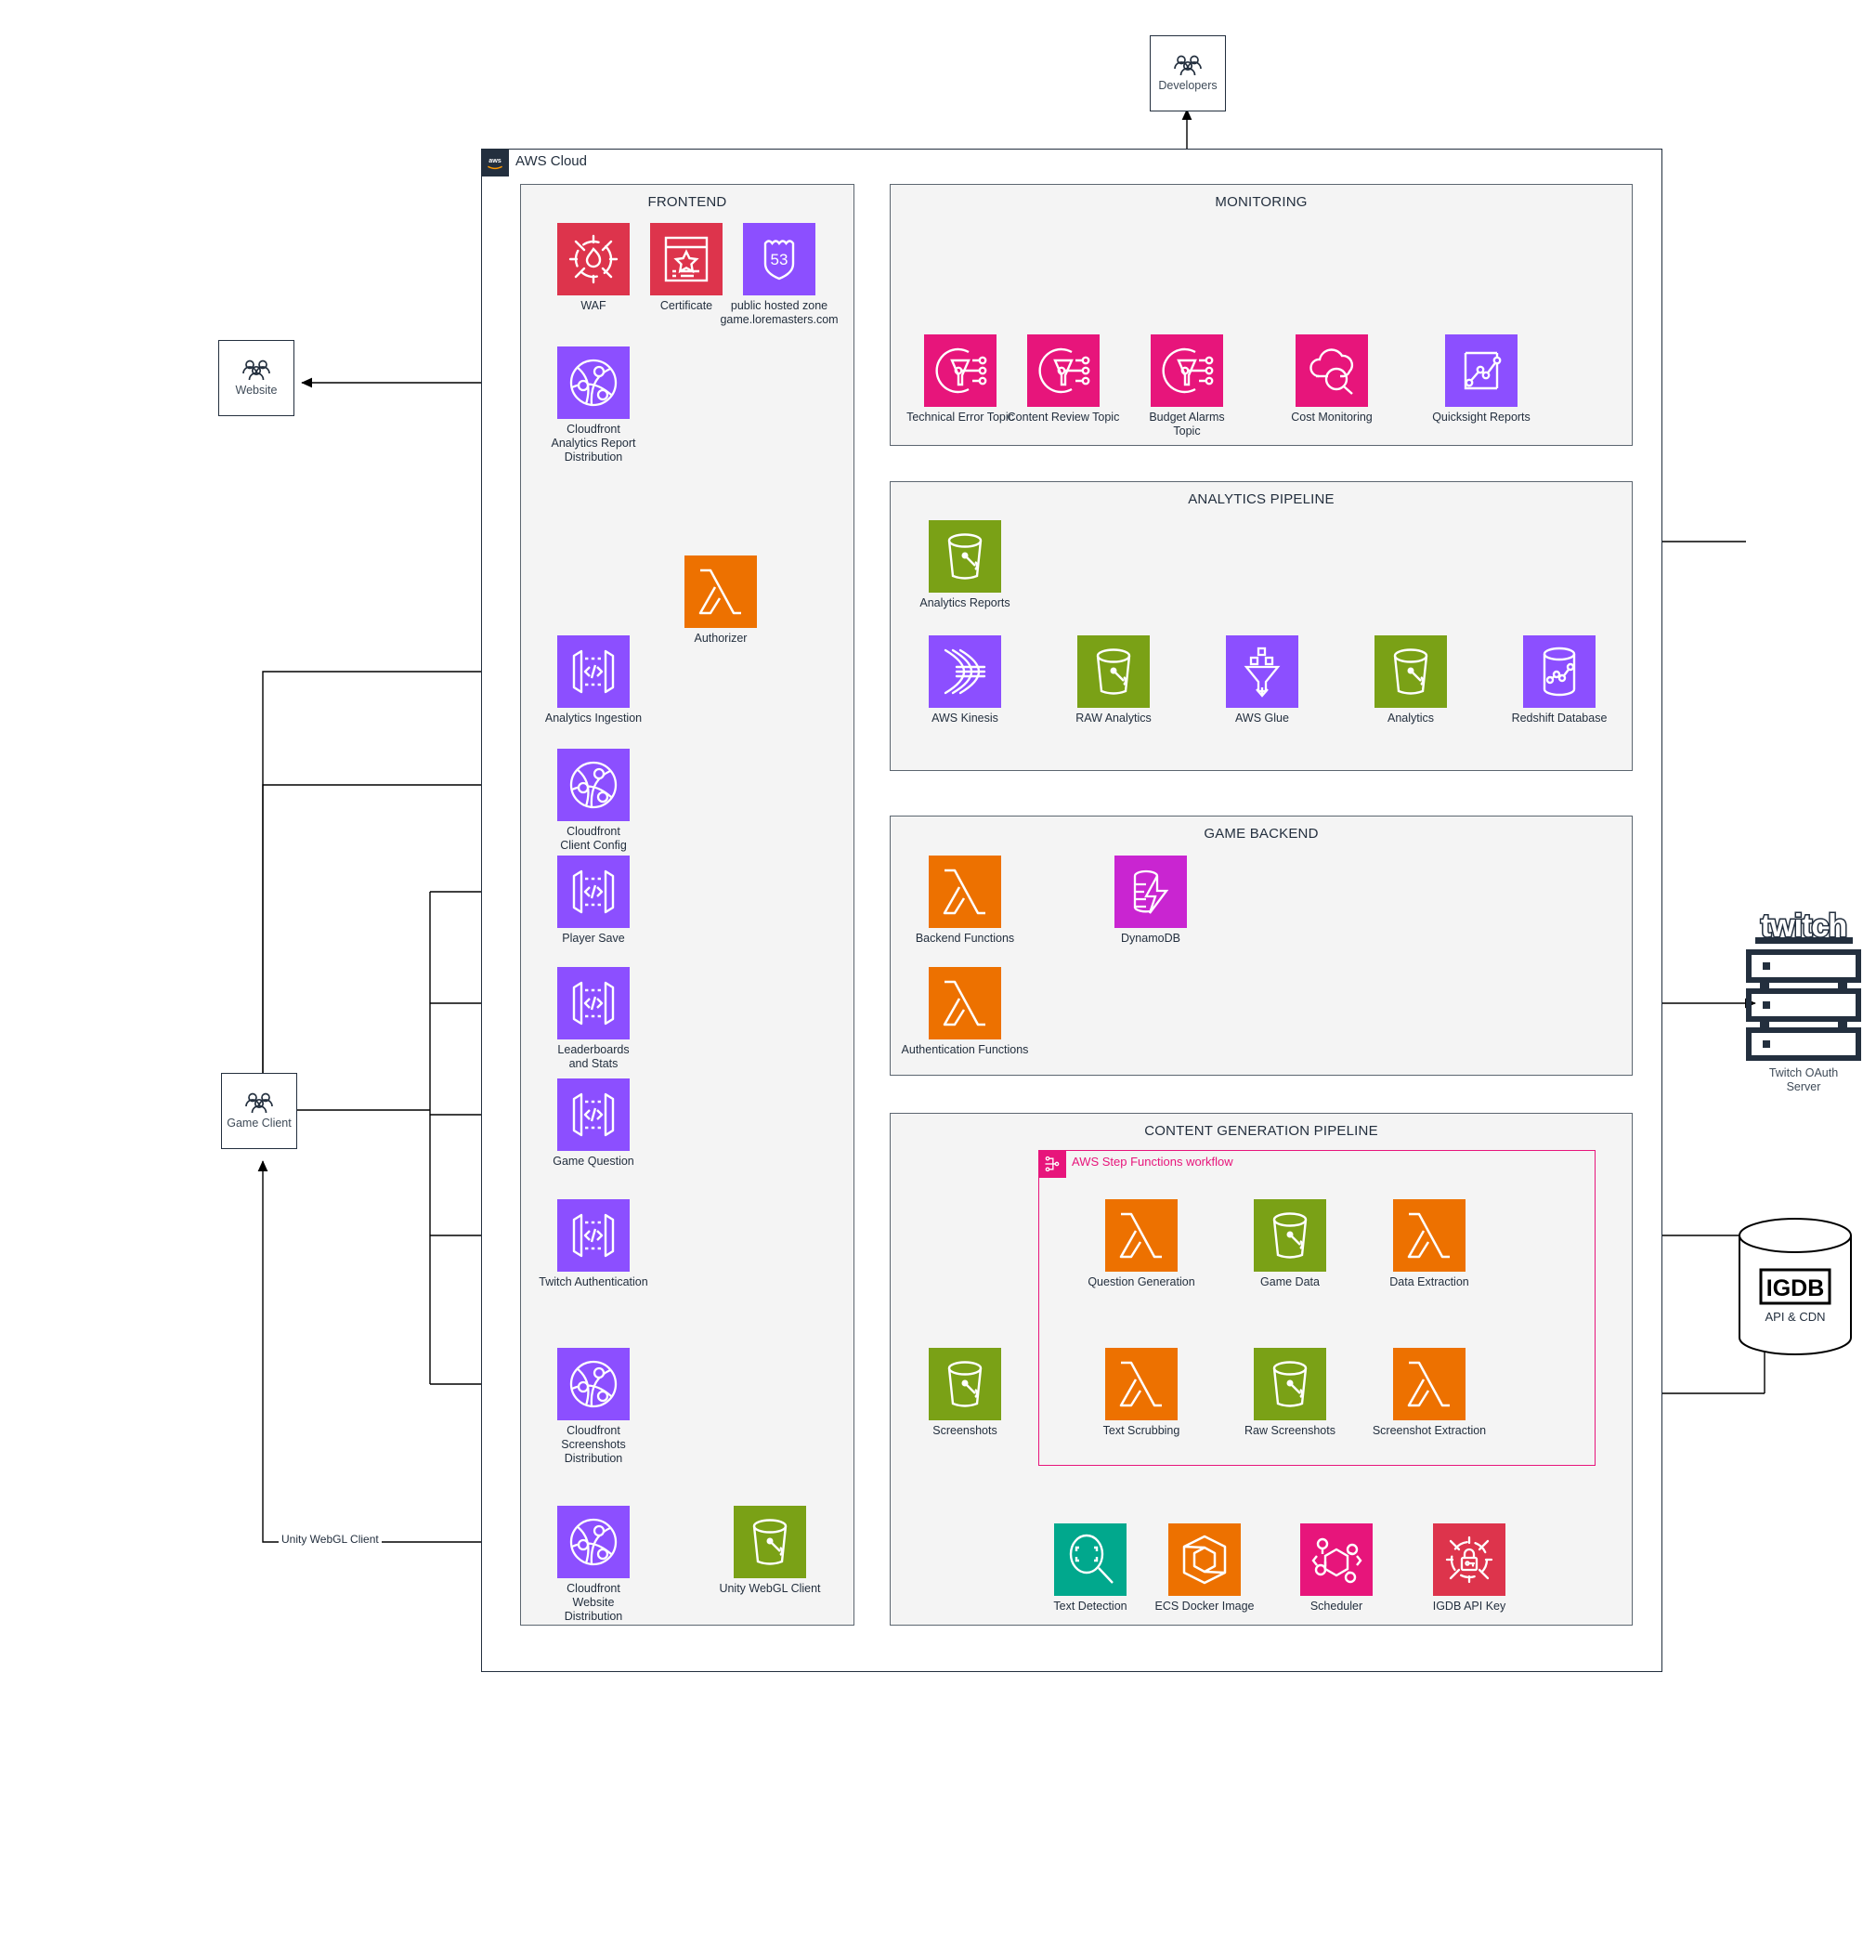 The image size is (1876, 1960). What do you see at coordinates (1429, 1392) in the screenshot?
I see `node-screenshot-extraction: Screenshot Extraction` at bounding box center [1429, 1392].